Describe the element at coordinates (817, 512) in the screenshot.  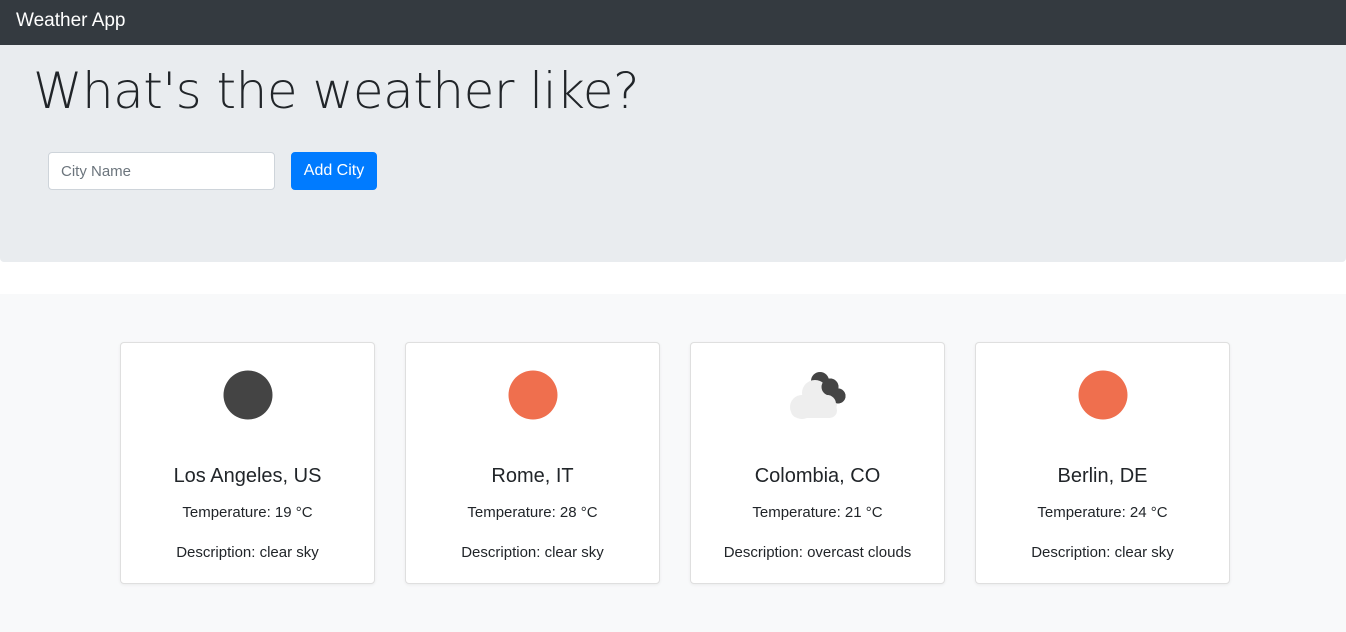
I see `city-temperature: Temperature: 21 °C` at that location.